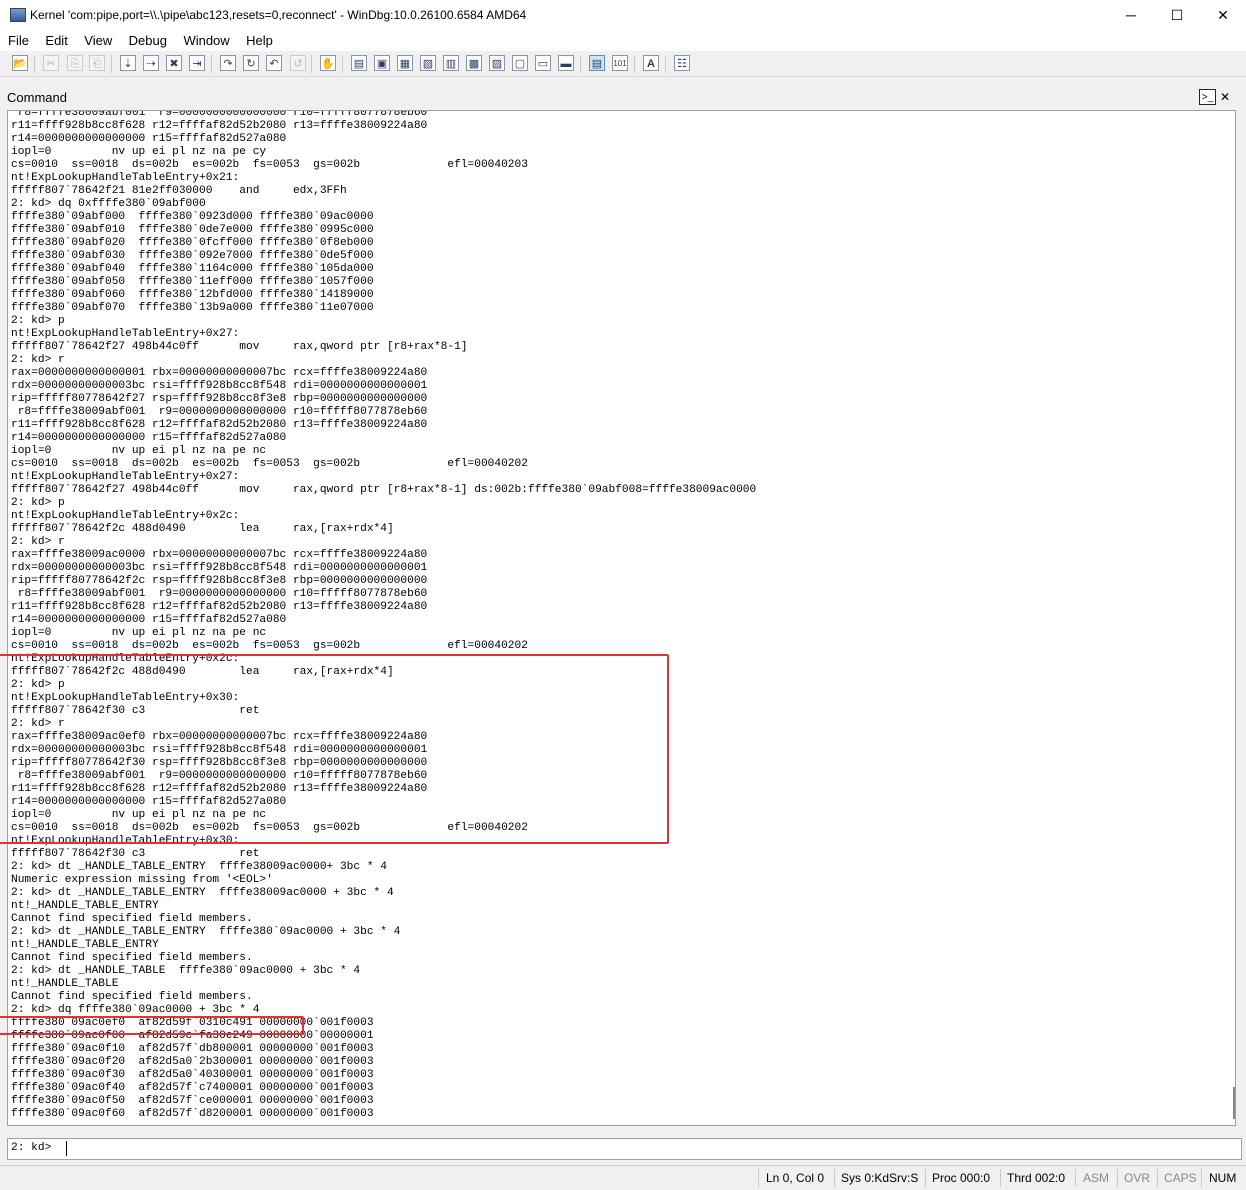 This screenshot has height=1190, width=1246. What do you see at coordinates (142, 880) in the screenshot?
I see `output-line: Numeric expression missing from '<EOL>'` at bounding box center [142, 880].